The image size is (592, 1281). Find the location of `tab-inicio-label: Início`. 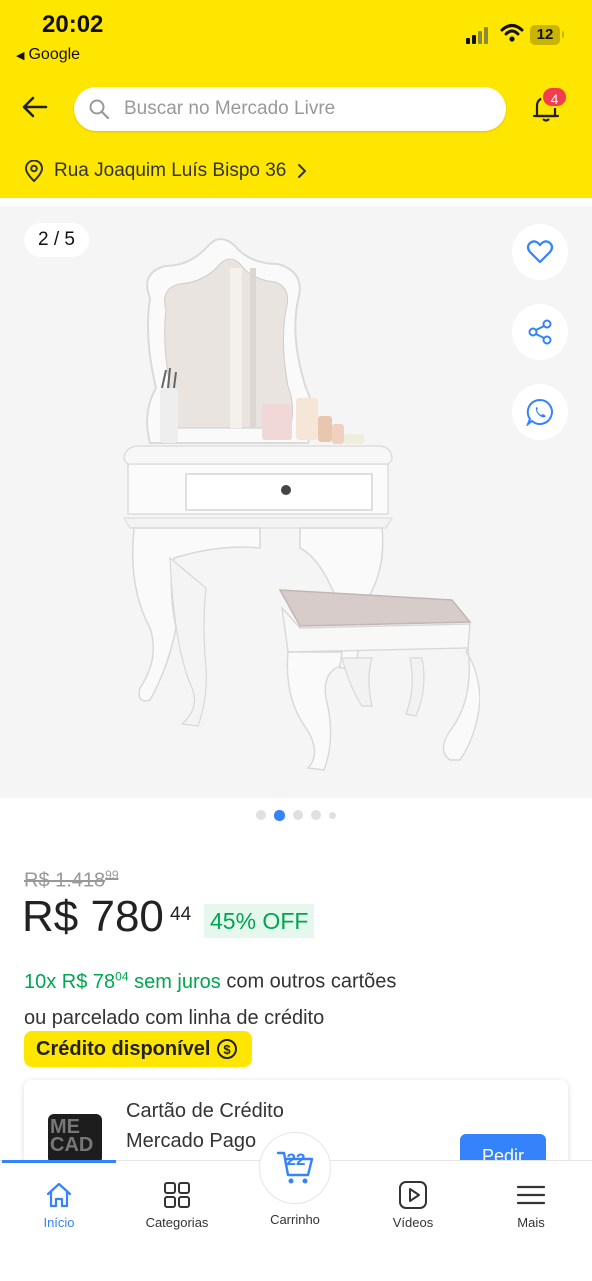

tab-inicio-label: Início is located at coordinates (59, 1222).